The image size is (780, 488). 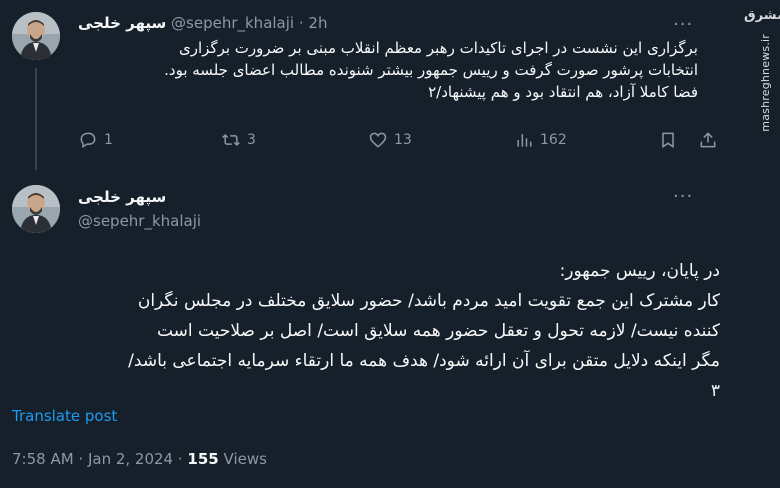 I want to click on views-count: 162, so click(x=553, y=140).